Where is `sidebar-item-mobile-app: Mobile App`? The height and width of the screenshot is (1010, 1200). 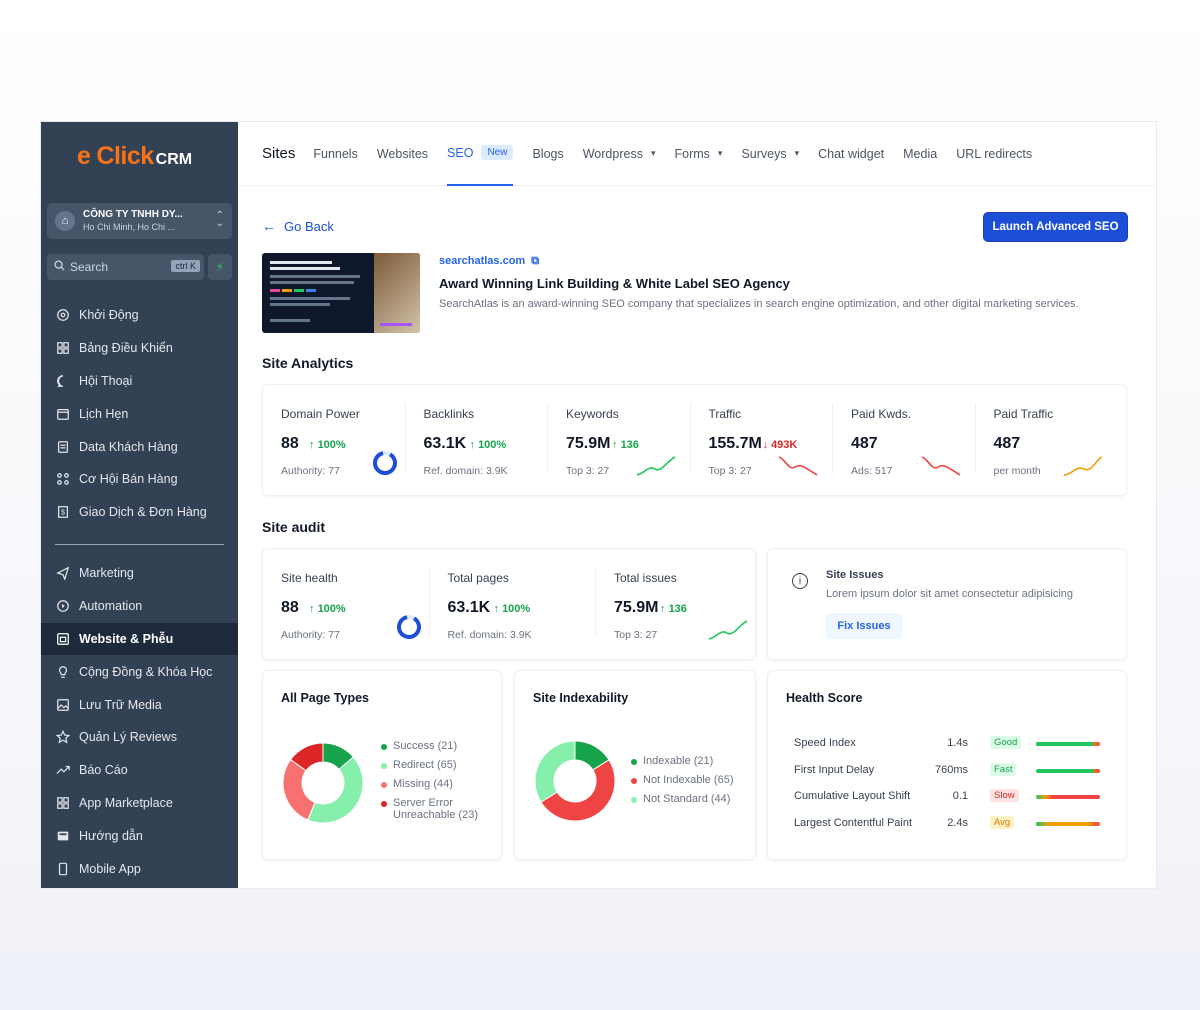
sidebar-item-mobile-app: Mobile App is located at coordinates (139, 868).